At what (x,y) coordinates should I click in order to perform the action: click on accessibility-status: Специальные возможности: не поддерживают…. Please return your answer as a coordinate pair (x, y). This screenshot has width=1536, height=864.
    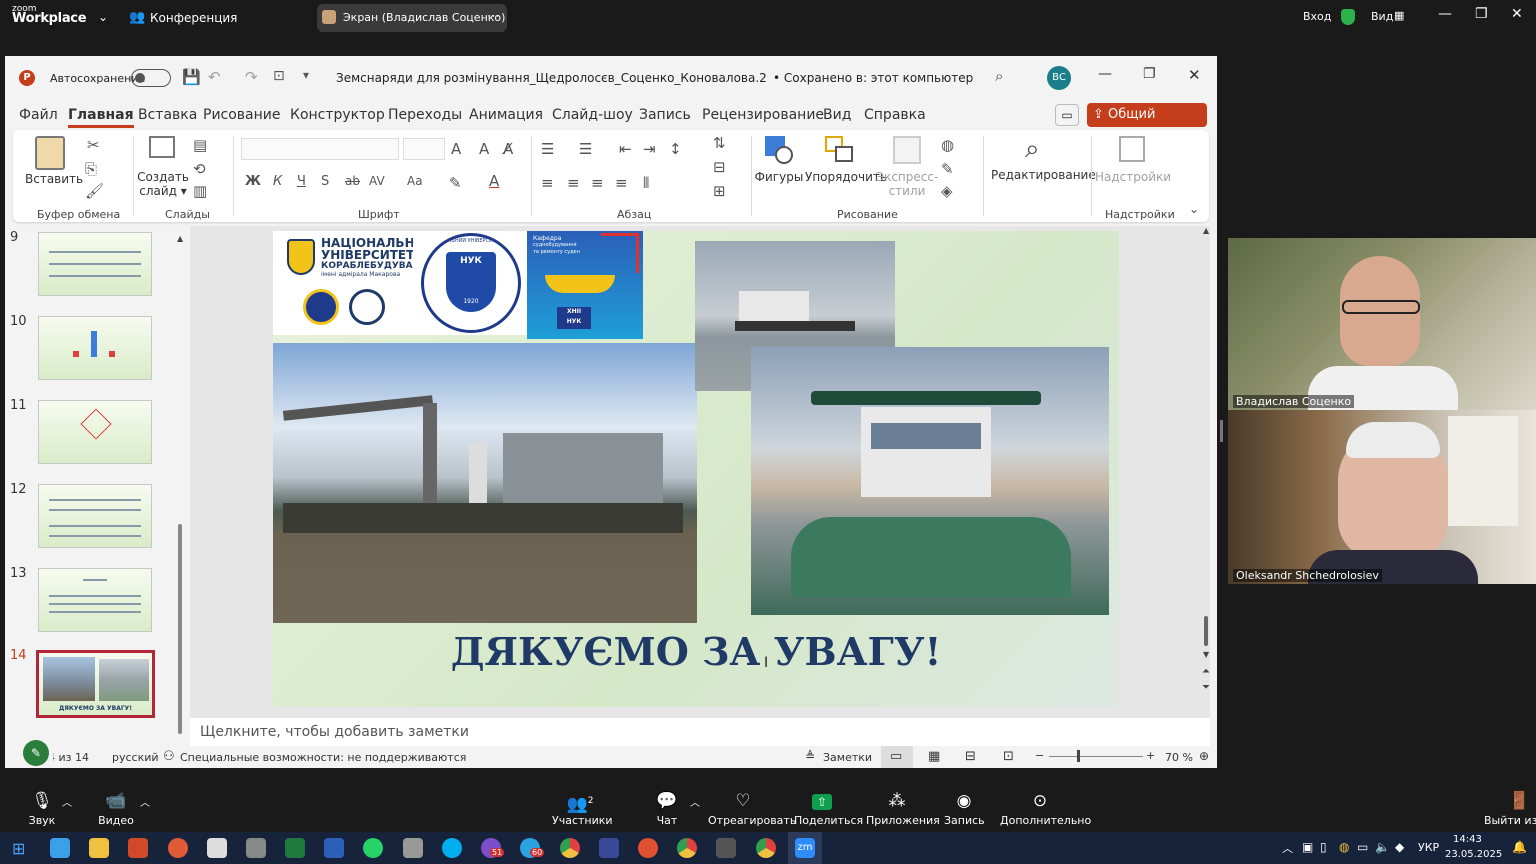
    Looking at the image, I should click on (323, 757).